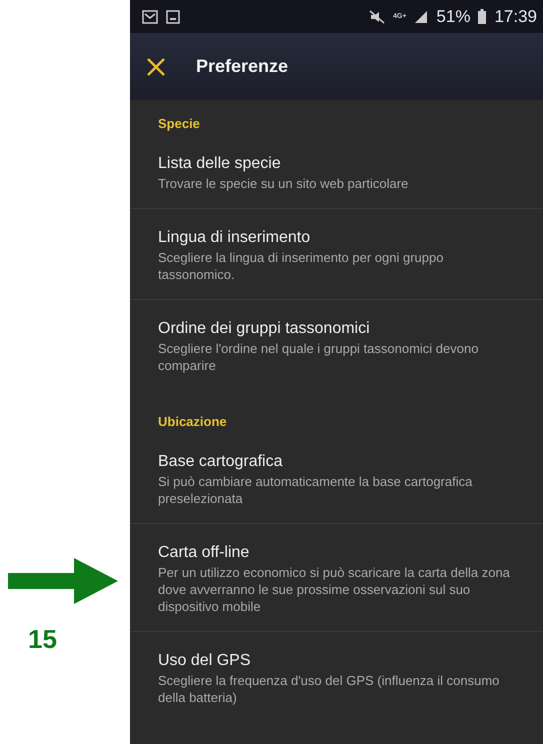 This screenshot has width=543, height=744. Describe the element at coordinates (205, 661) in the screenshot. I see `preference-title: Uso del GPS` at that location.